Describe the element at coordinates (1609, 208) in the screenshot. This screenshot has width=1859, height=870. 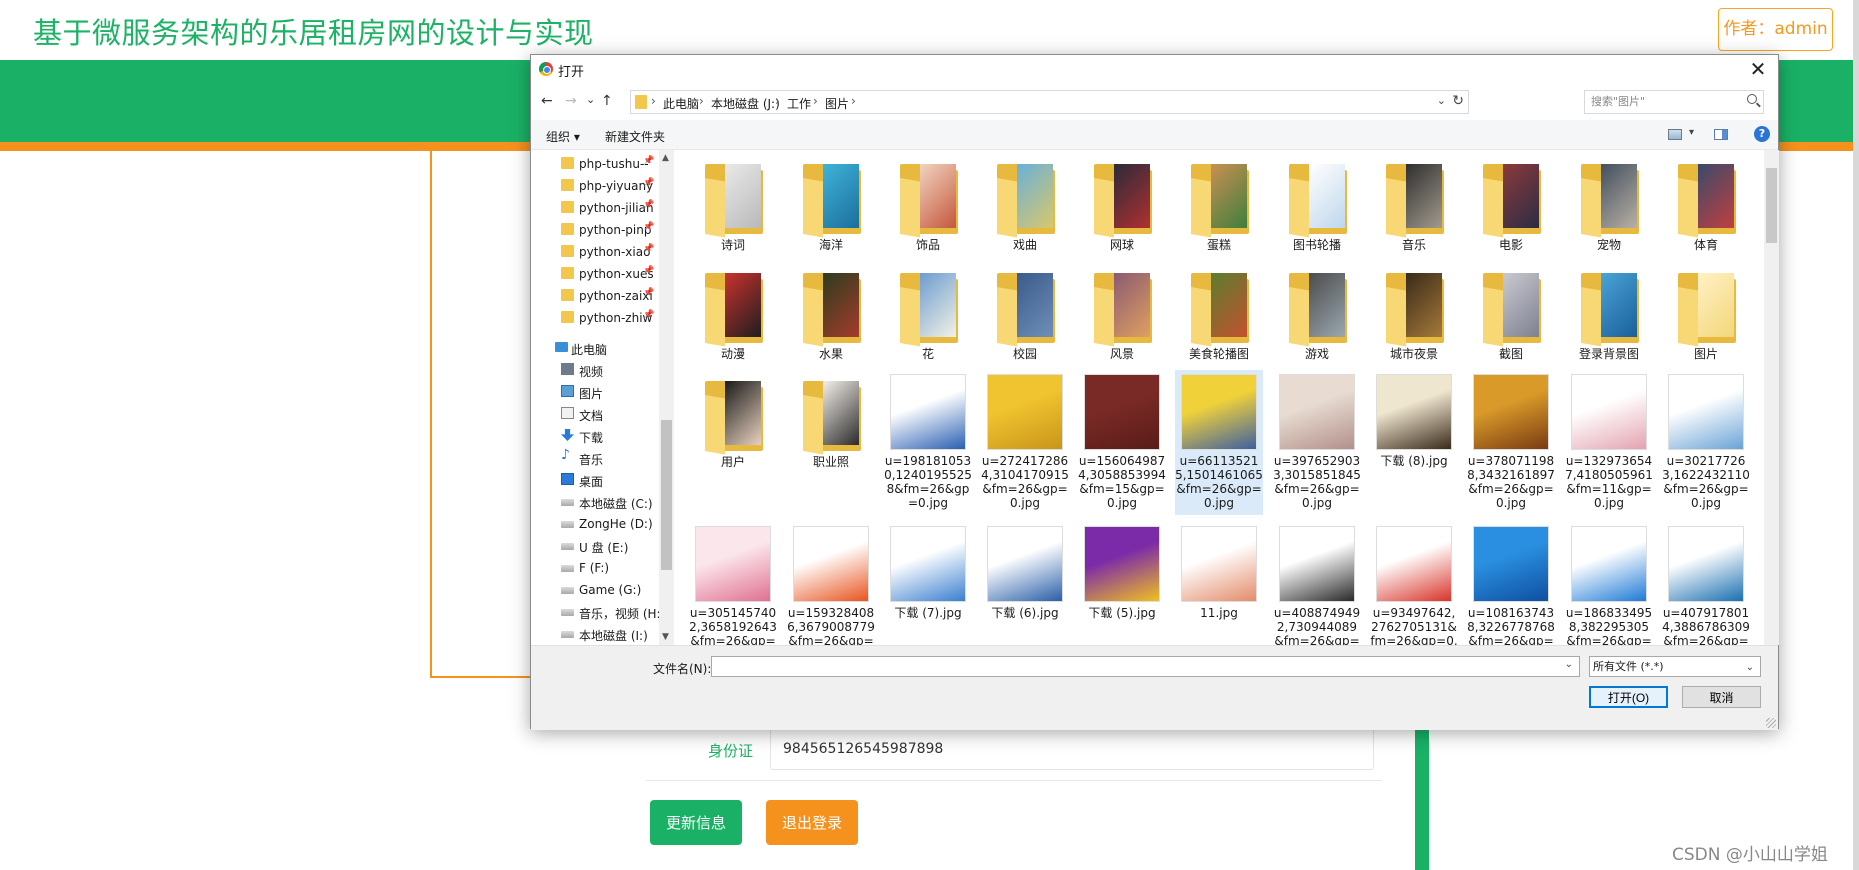
I see `folder-item: 宠物` at that location.